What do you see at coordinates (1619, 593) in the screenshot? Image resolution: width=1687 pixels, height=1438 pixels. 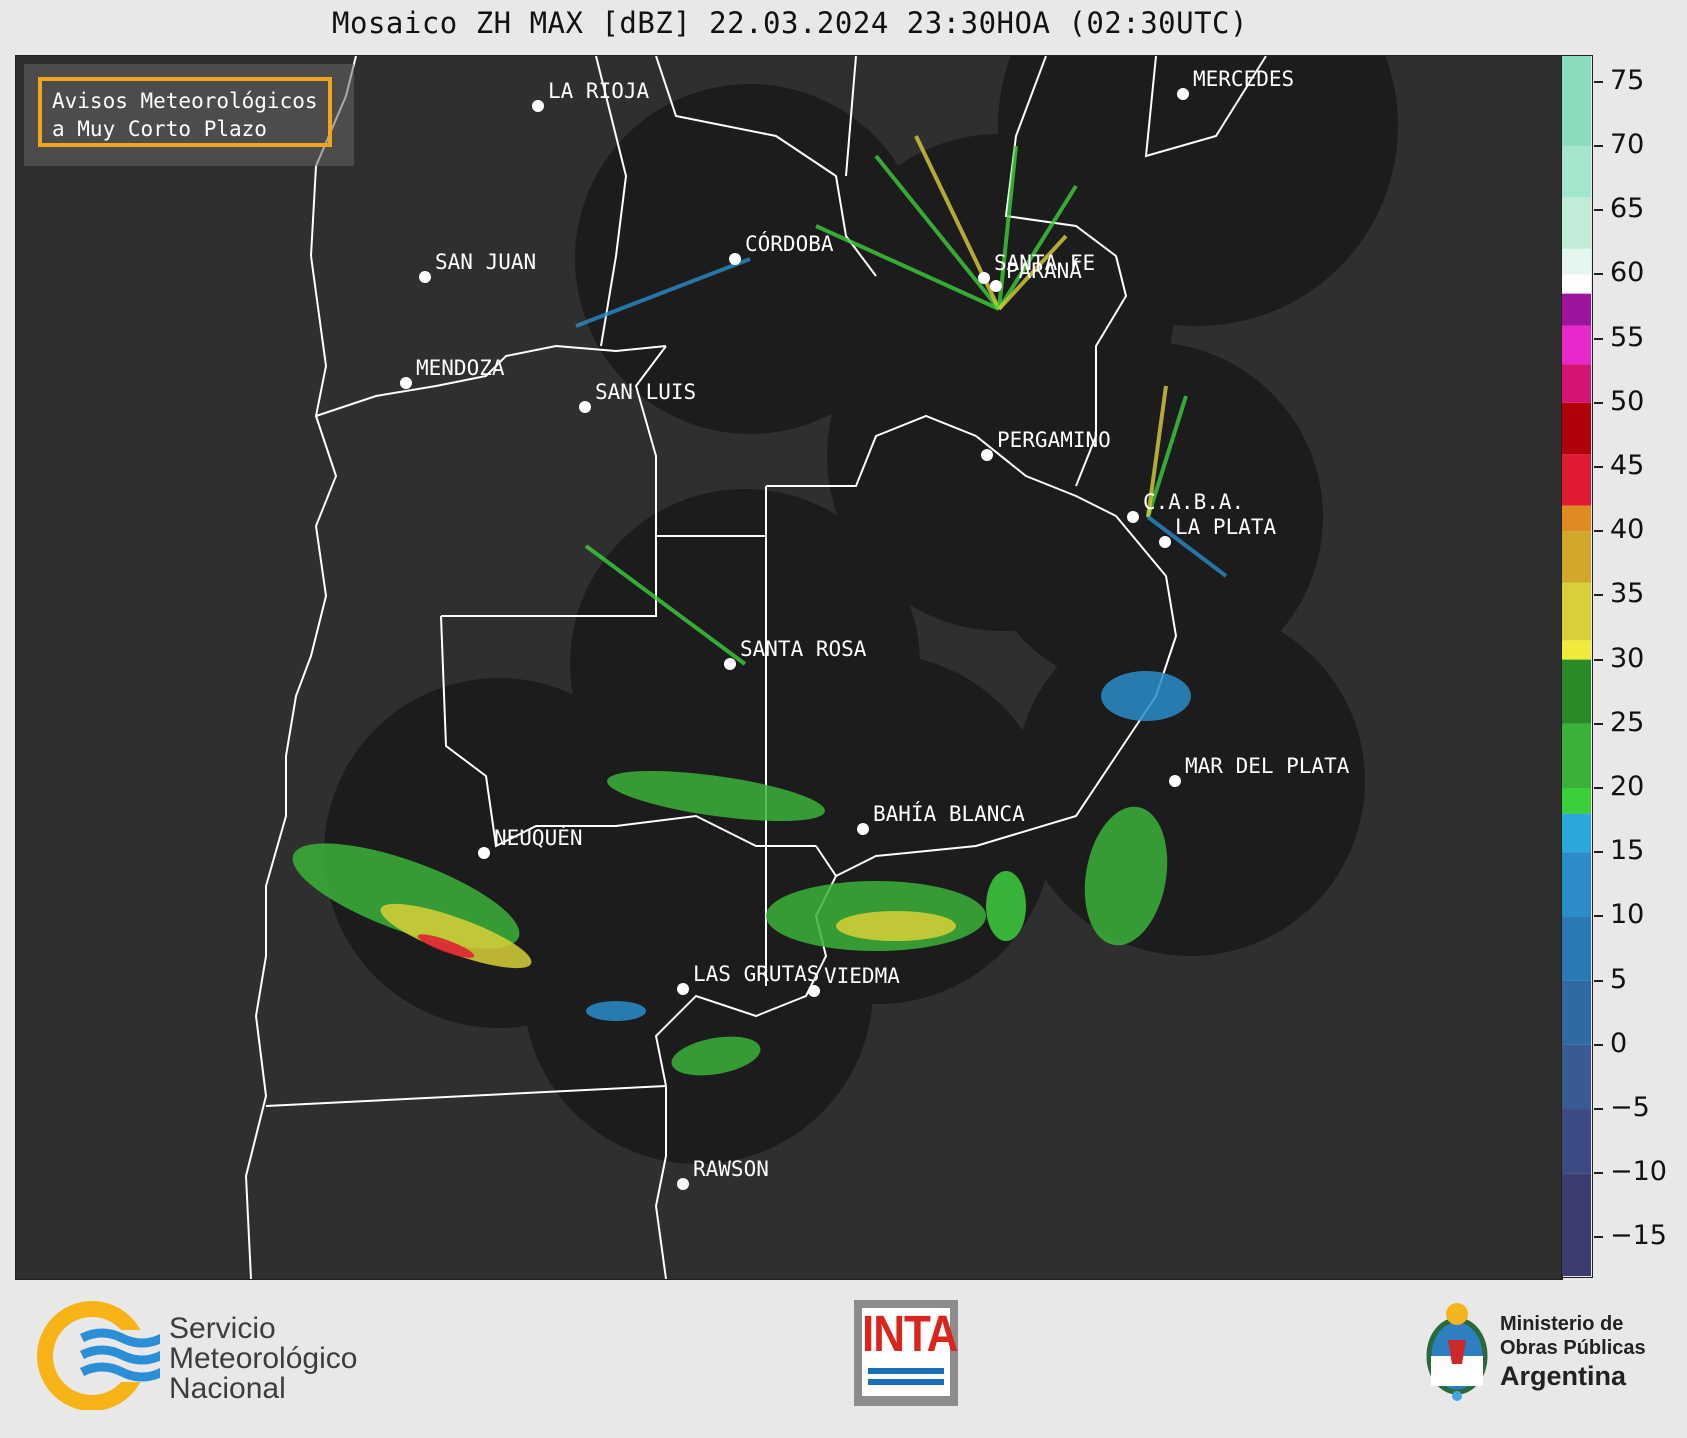 I see `colorbar-tick-label: 35` at bounding box center [1619, 593].